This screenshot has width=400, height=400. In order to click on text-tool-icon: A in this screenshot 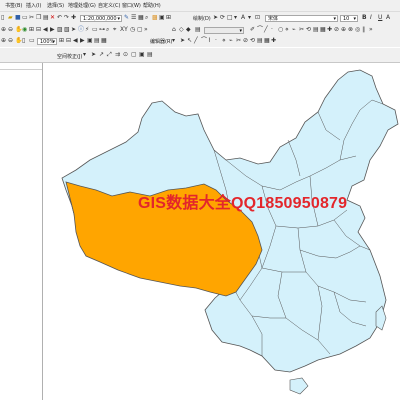, I will do `click(243, 18)`.